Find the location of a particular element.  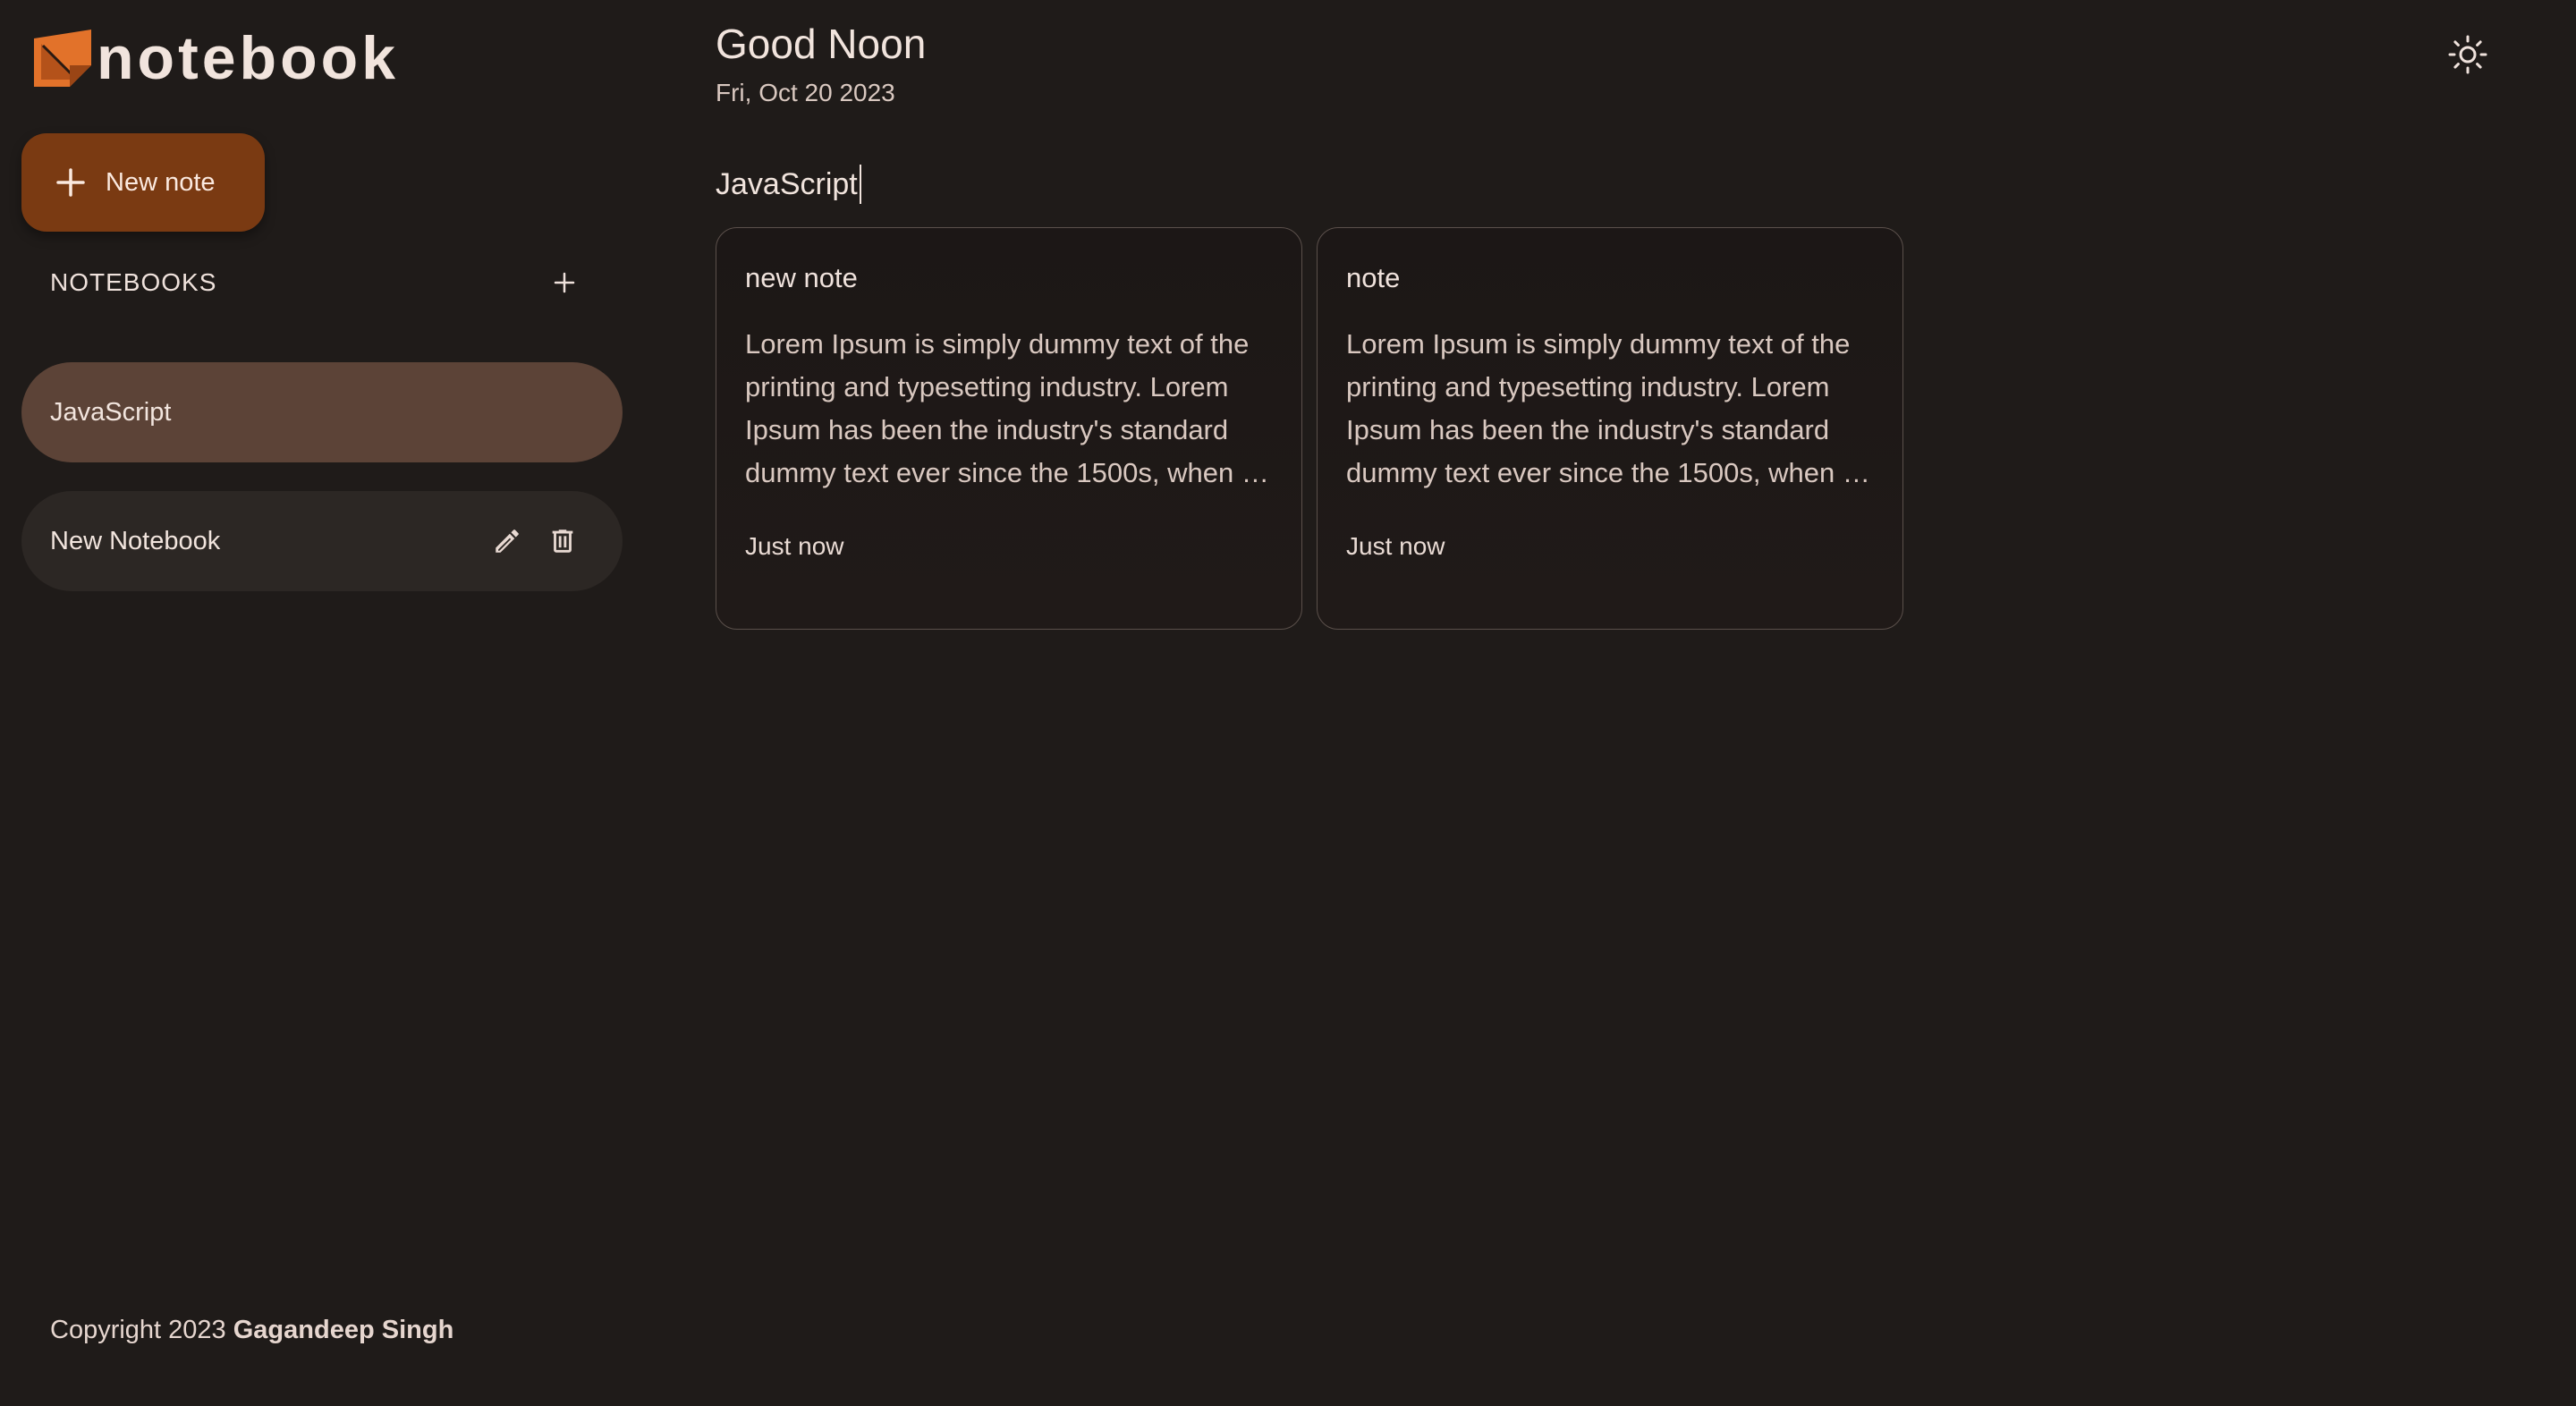

sidebar-item-new-notebook: New Notebook is located at coordinates (322, 541).